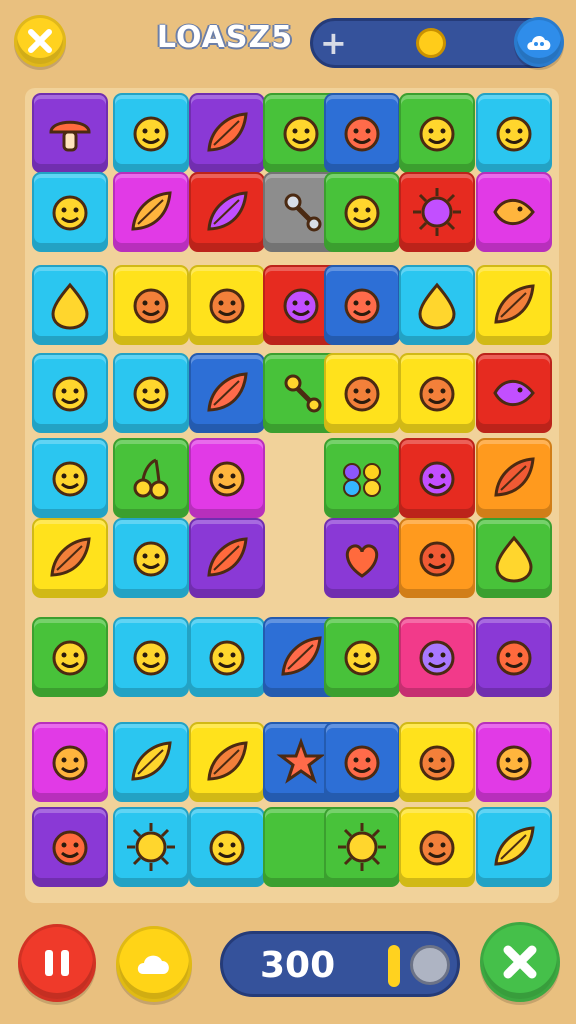  I want to click on score-indicator, so click(394, 966).